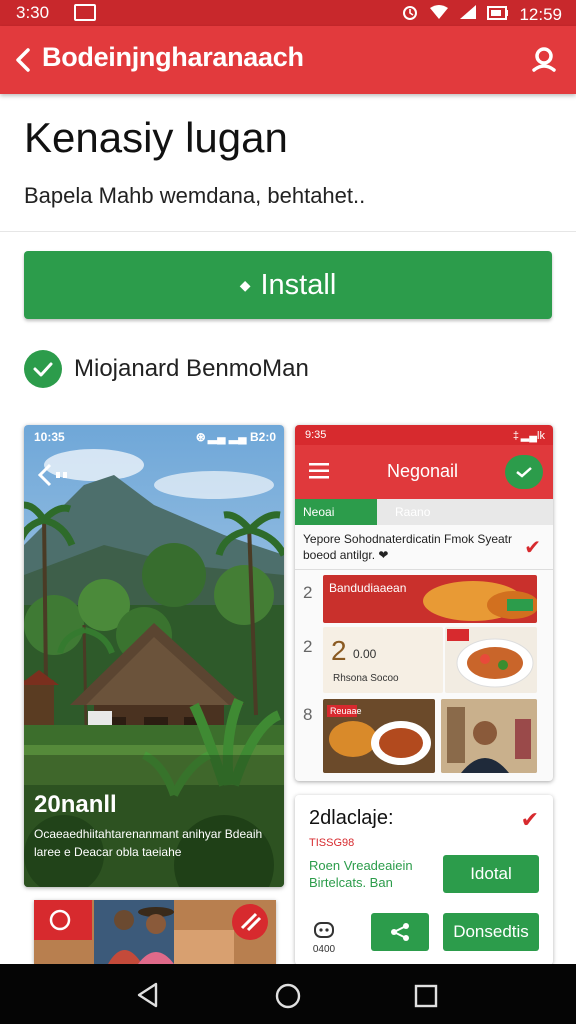  I want to click on developer-row: Miojanard BenmoMan, so click(166, 369).